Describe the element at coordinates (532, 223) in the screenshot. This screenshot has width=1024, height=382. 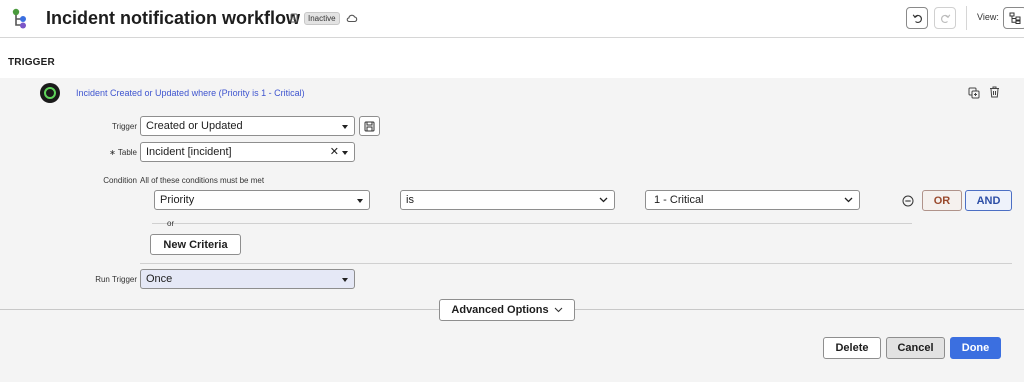
I see `condition-divider` at that location.